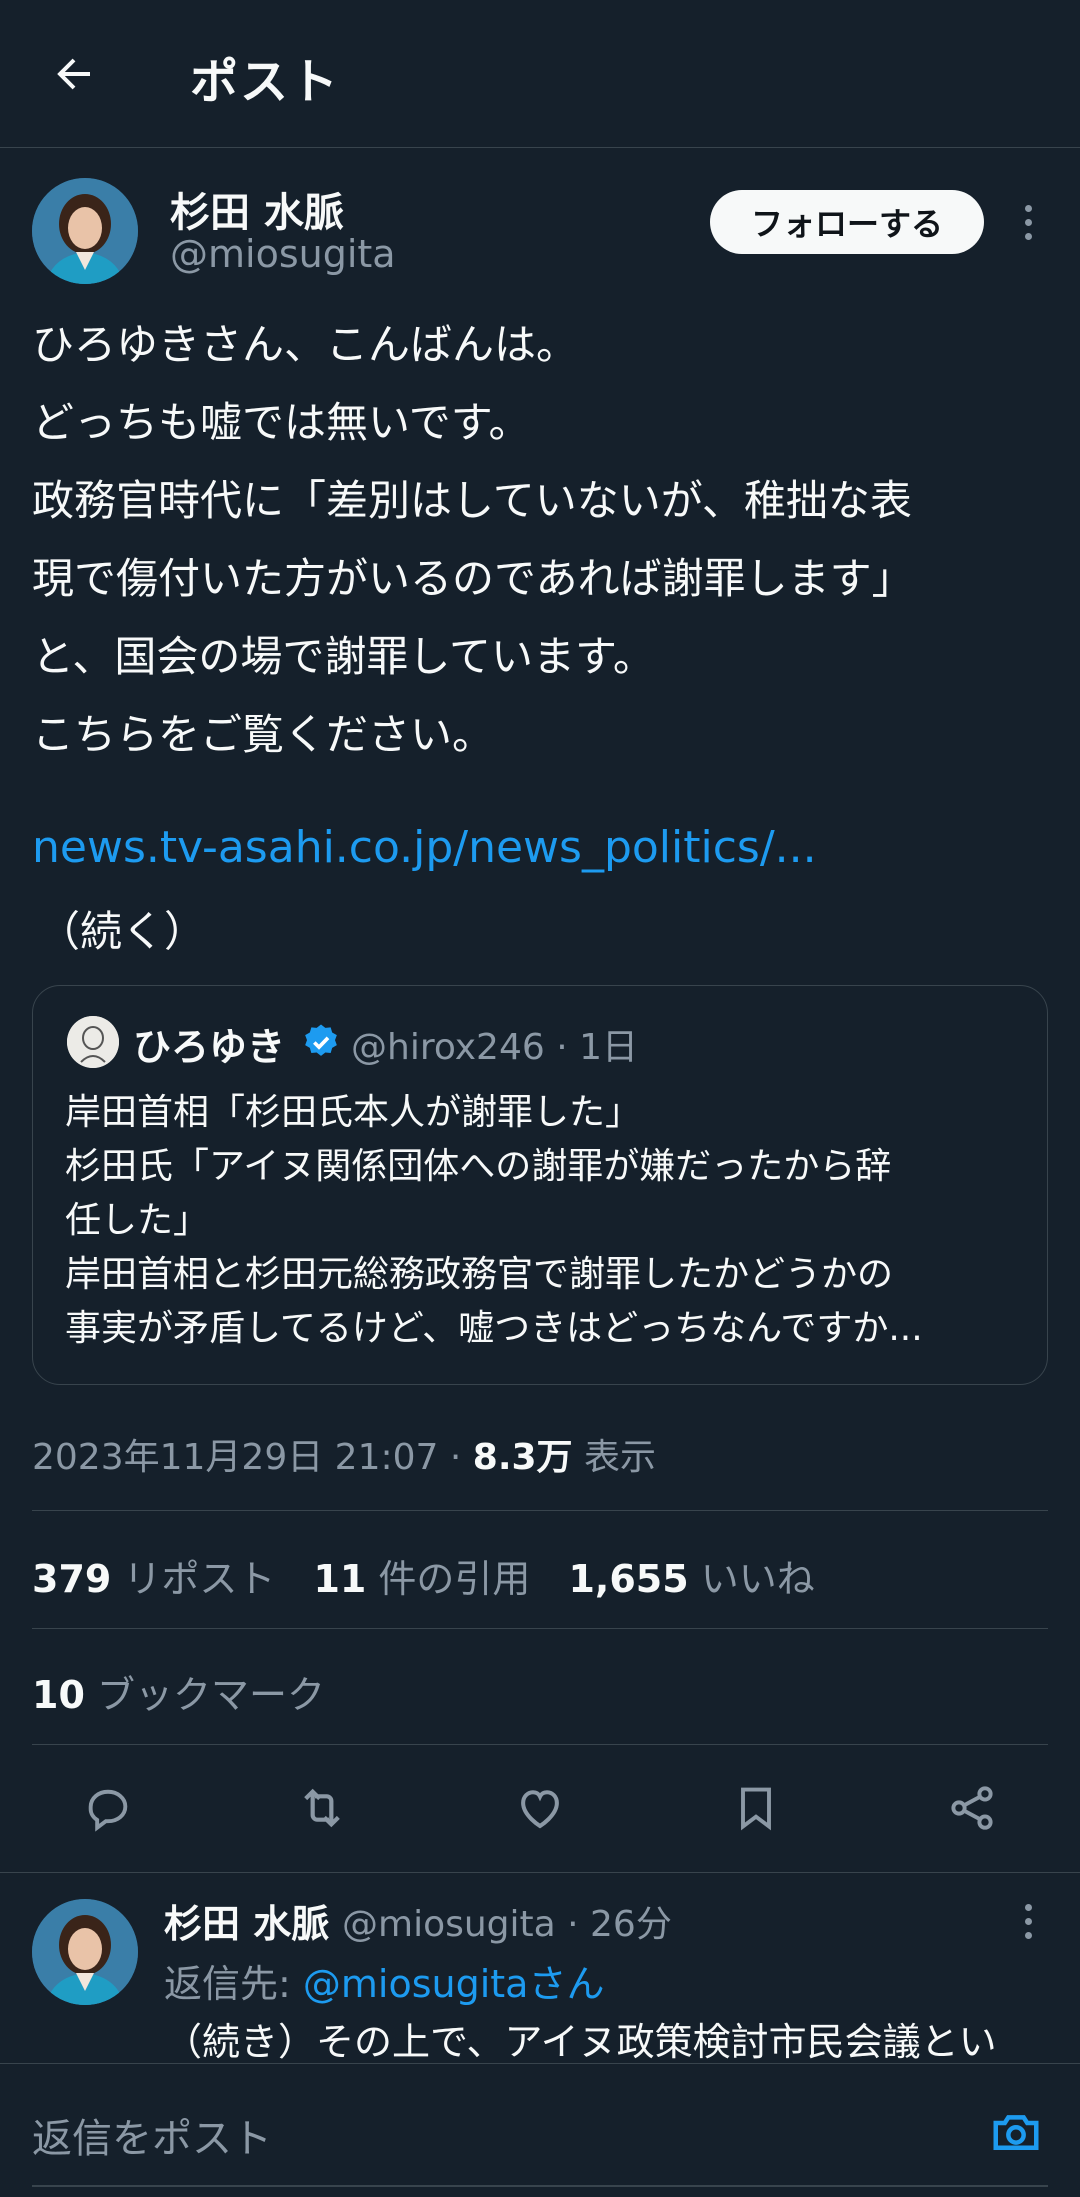 The height and width of the screenshot is (2197, 1080). I want to click on timestamp: 2023年11月29日 21:07 ·, so click(252, 1457).